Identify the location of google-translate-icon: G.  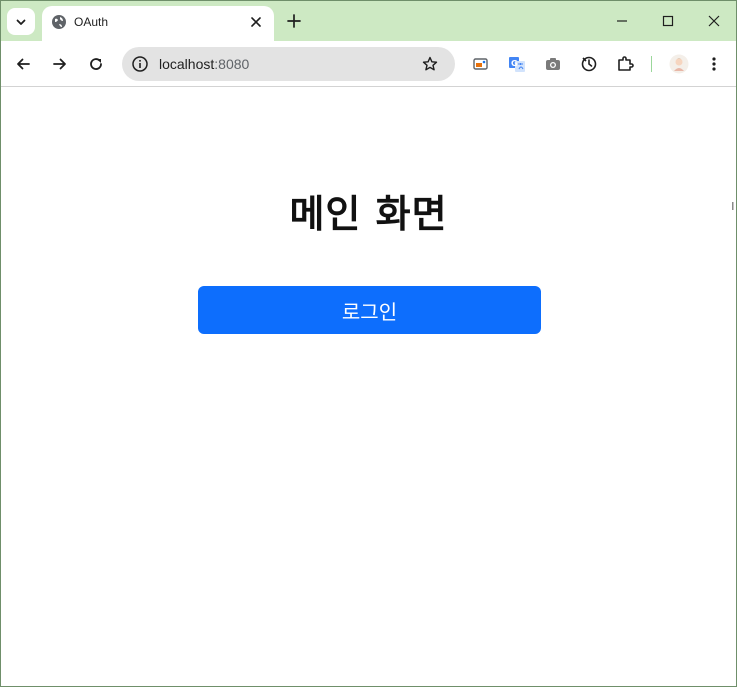
(517, 64).